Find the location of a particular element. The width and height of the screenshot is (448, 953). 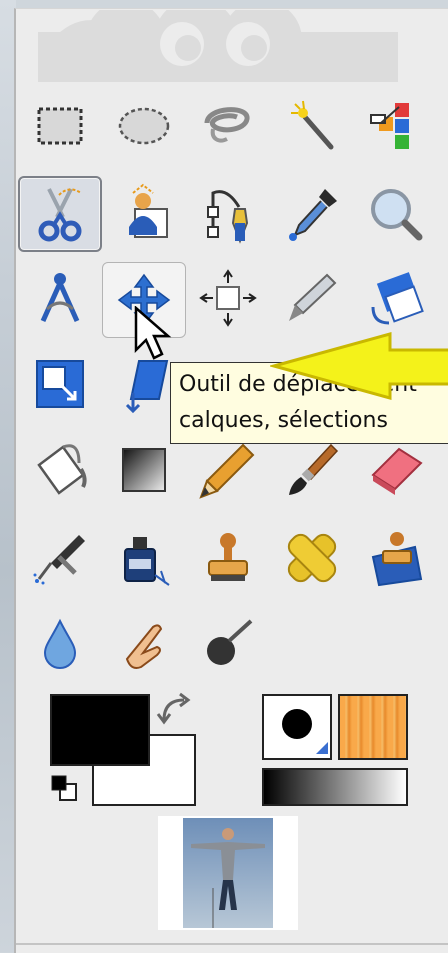

compass-icon is located at coordinates (60, 298).